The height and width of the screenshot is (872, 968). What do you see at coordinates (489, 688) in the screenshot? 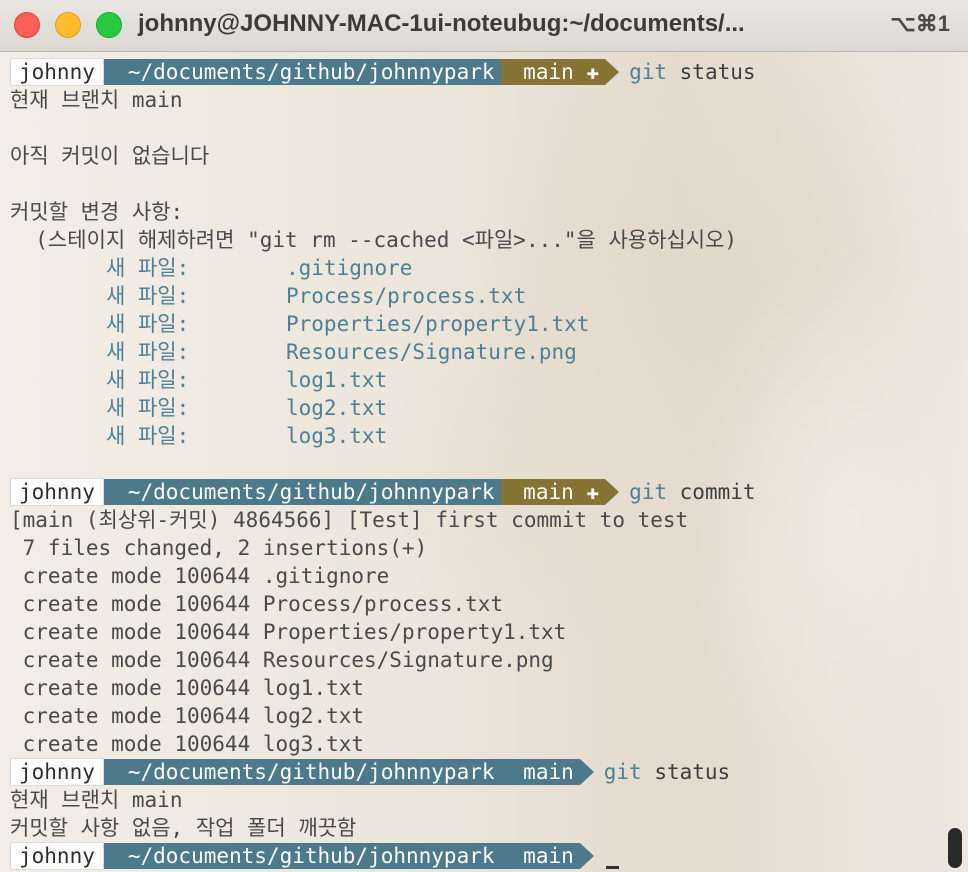
I see `create-mode-line: create mode 100644 log1.txt` at bounding box center [489, 688].